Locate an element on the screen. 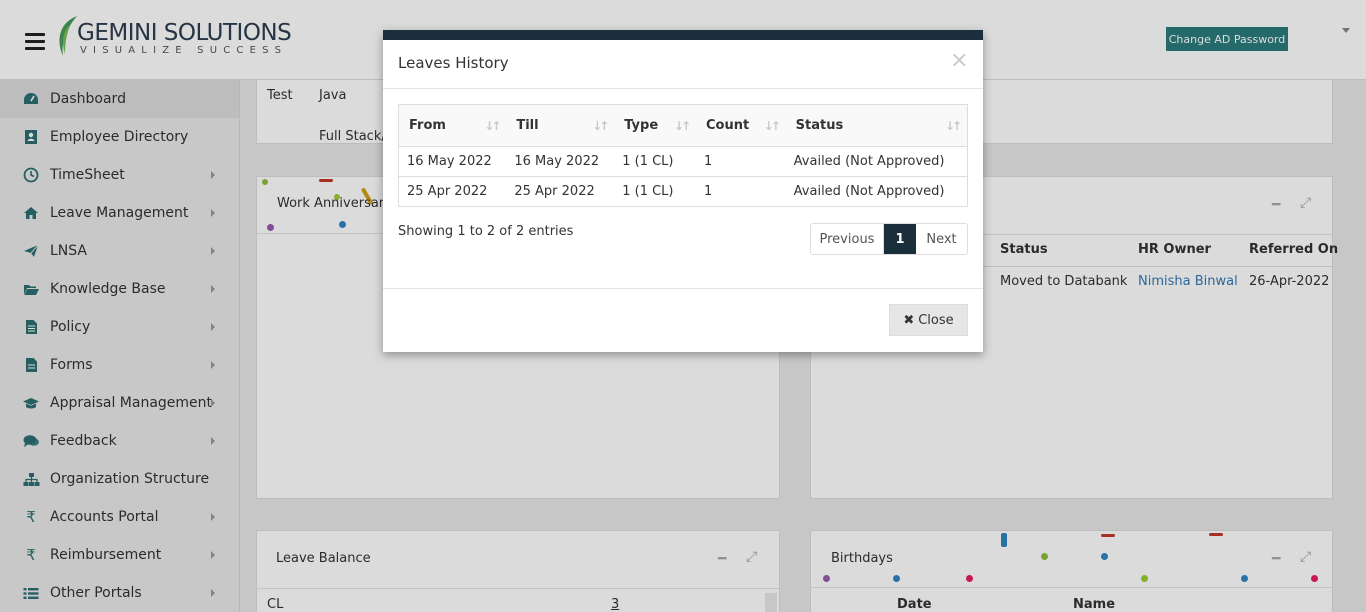  modal-accent-bar is located at coordinates (683, 35).